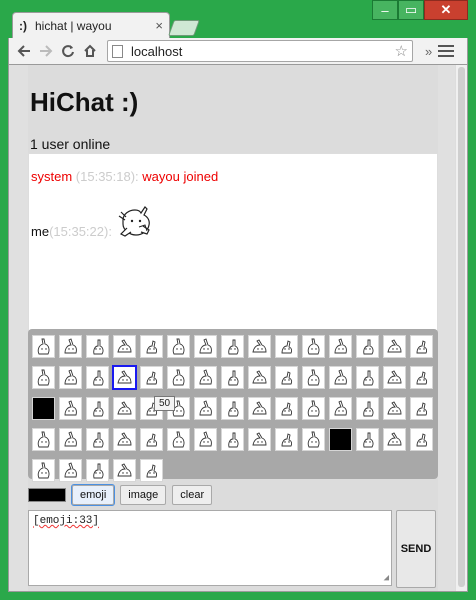 The height and width of the screenshot is (600, 476). Describe the element at coordinates (46, 51) in the screenshot. I see `forward-arrow-icon` at that location.